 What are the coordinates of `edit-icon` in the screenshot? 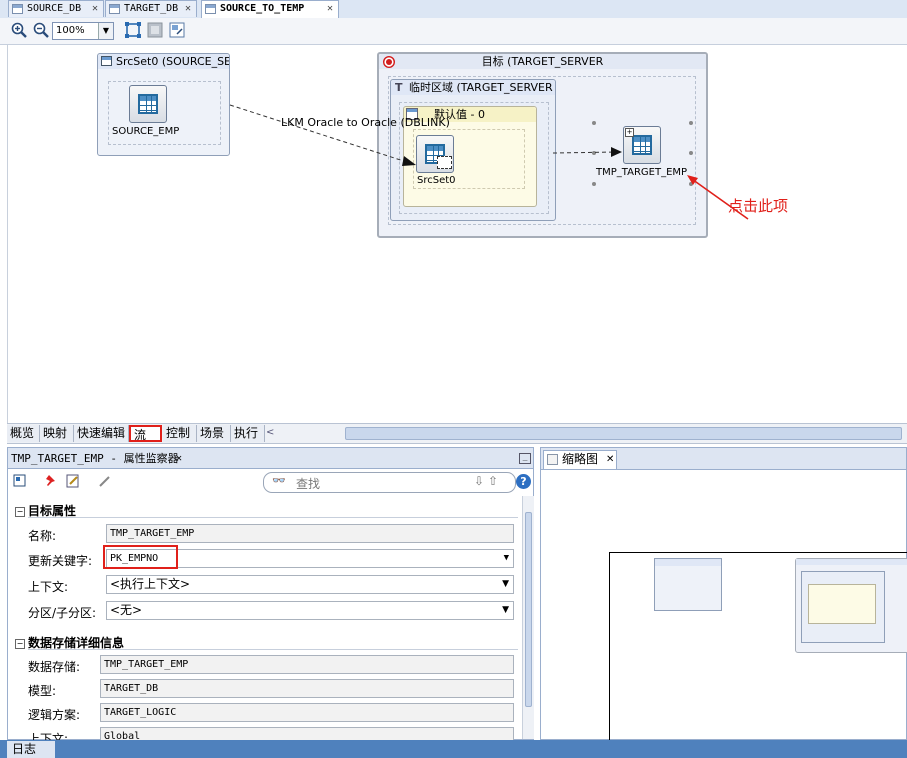 It's located at (73, 481).